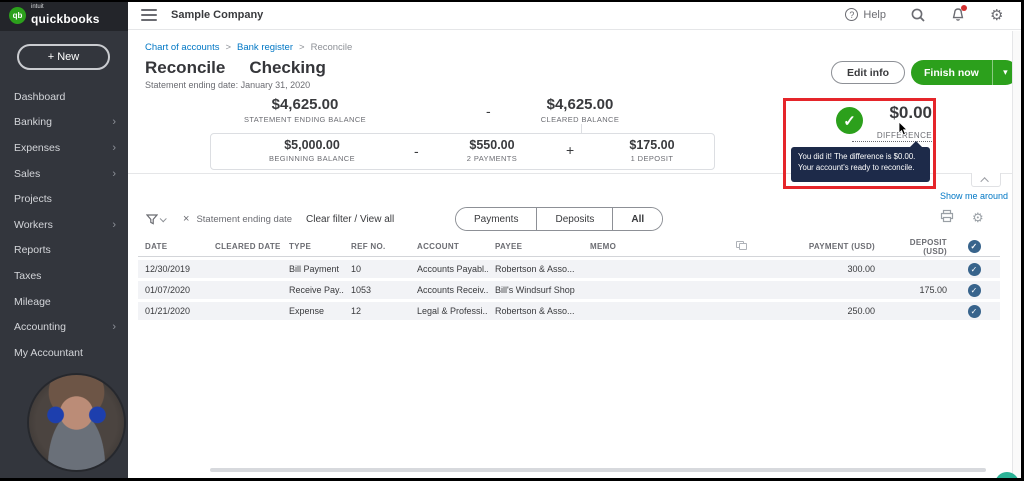 This screenshot has height=481, width=1024. What do you see at coordinates (156, 219) in the screenshot?
I see `filter-funnel-icon` at bounding box center [156, 219].